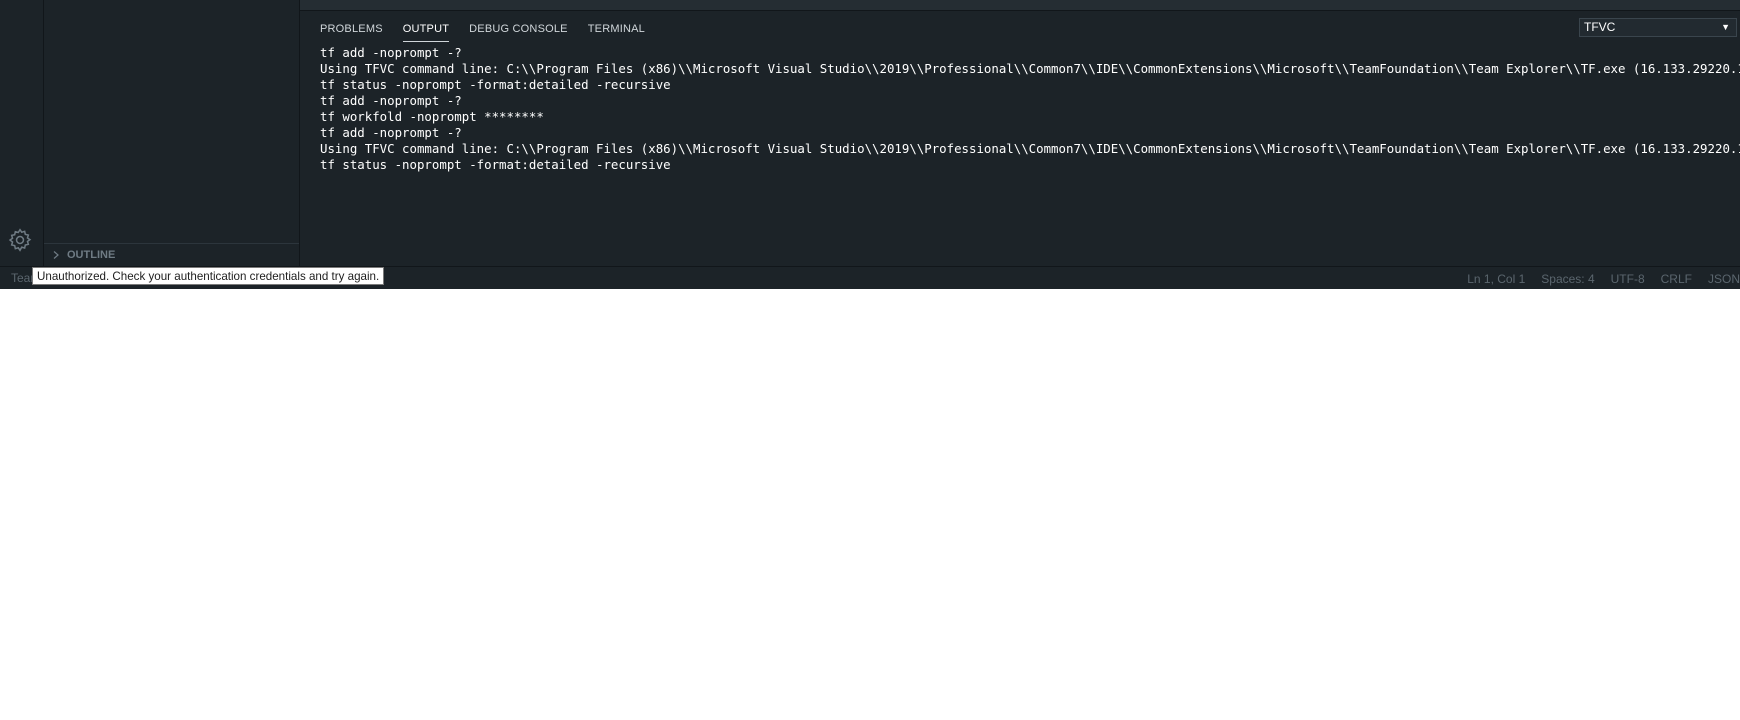 The image size is (1740, 720). What do you see at coordinates (616, 30) in the screenshot?
I see `tab-terminal: TERMINAL` at bounding box center [616, 30].